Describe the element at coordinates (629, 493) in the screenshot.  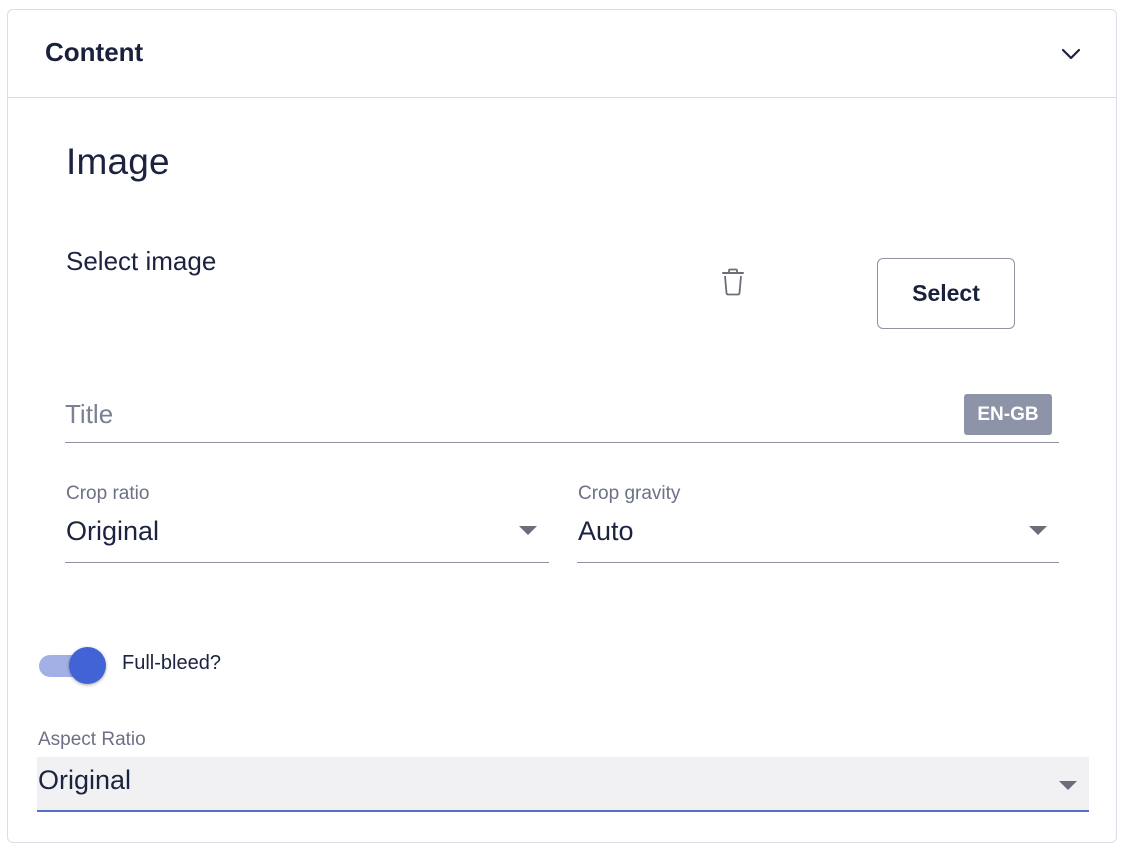
I see `crop-gravity-label: Crop gravity` at that location.